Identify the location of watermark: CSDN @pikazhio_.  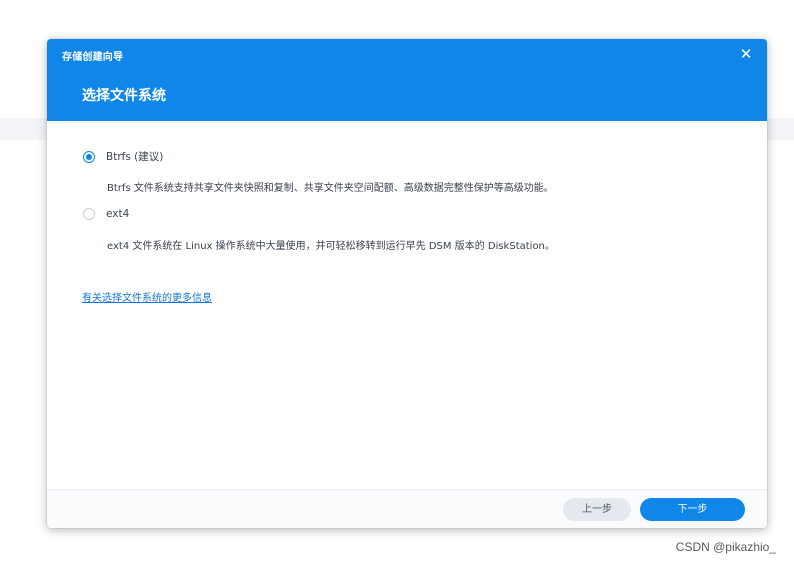
(725, 547).